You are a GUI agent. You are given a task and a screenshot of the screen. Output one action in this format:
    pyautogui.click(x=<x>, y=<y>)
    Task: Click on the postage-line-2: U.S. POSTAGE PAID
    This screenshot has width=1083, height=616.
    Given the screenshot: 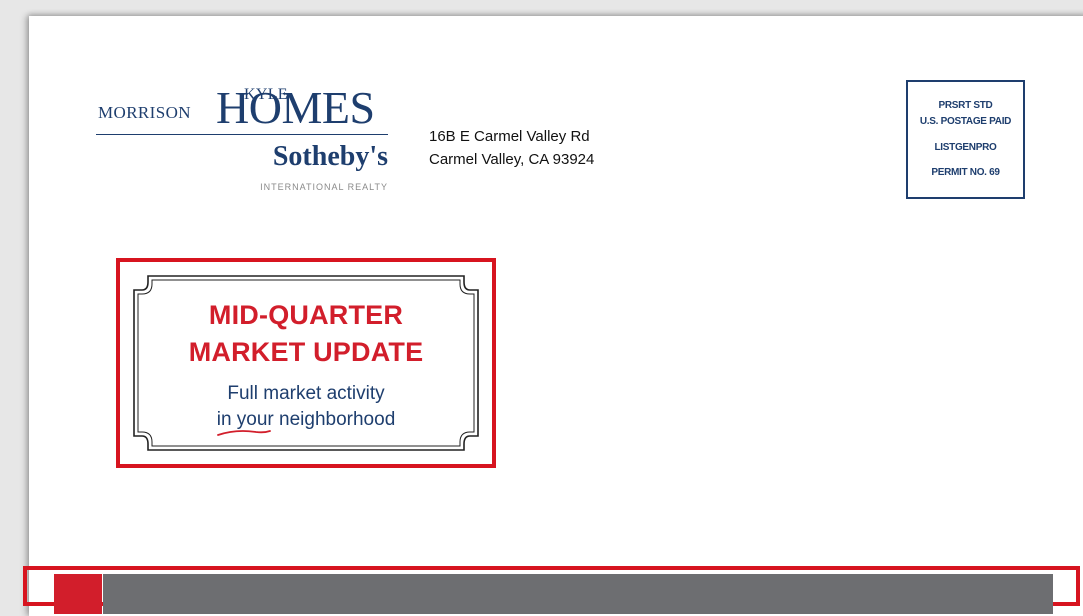 What is the action you would take?
    pyautogui.click(x=965, y=121)
    